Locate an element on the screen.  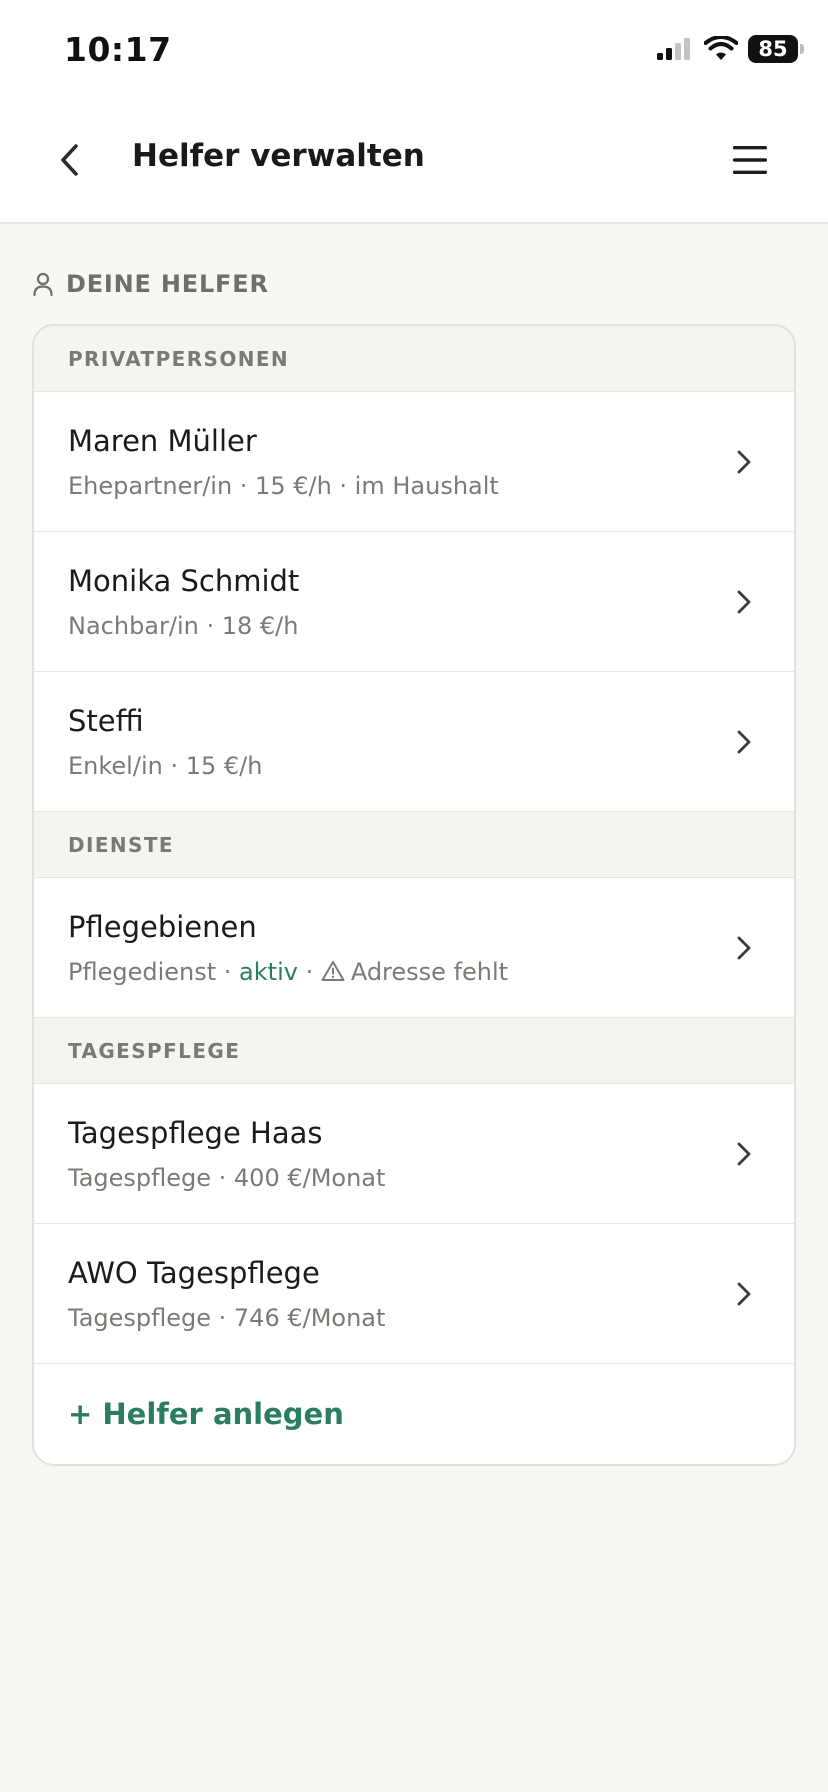
battery-indicator: 85 is located at coordinates (776, 49).